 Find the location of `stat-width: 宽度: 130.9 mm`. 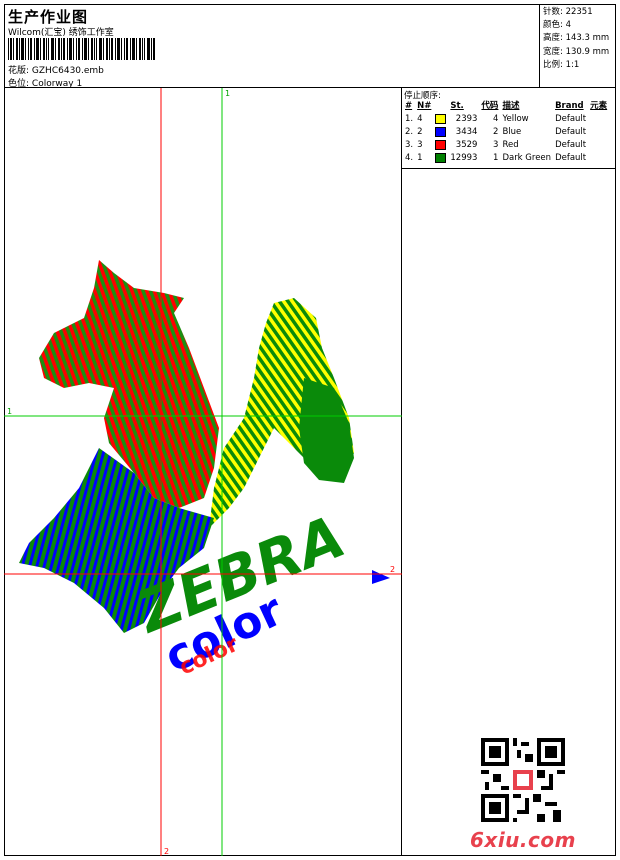

stat-width: 宽度: 130.9 mm is located at coordinates (576, 51).